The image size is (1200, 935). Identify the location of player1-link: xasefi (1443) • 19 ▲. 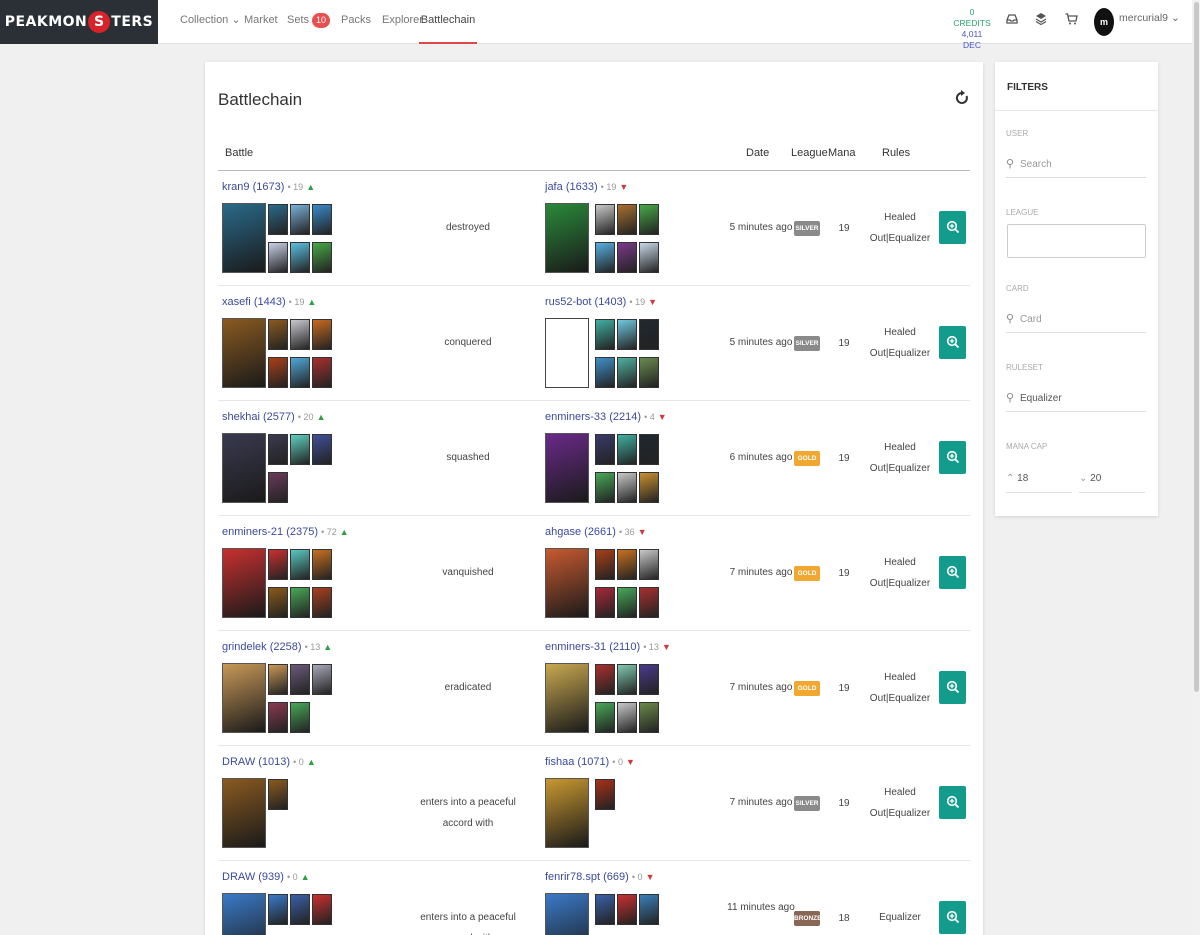
(269, 302).